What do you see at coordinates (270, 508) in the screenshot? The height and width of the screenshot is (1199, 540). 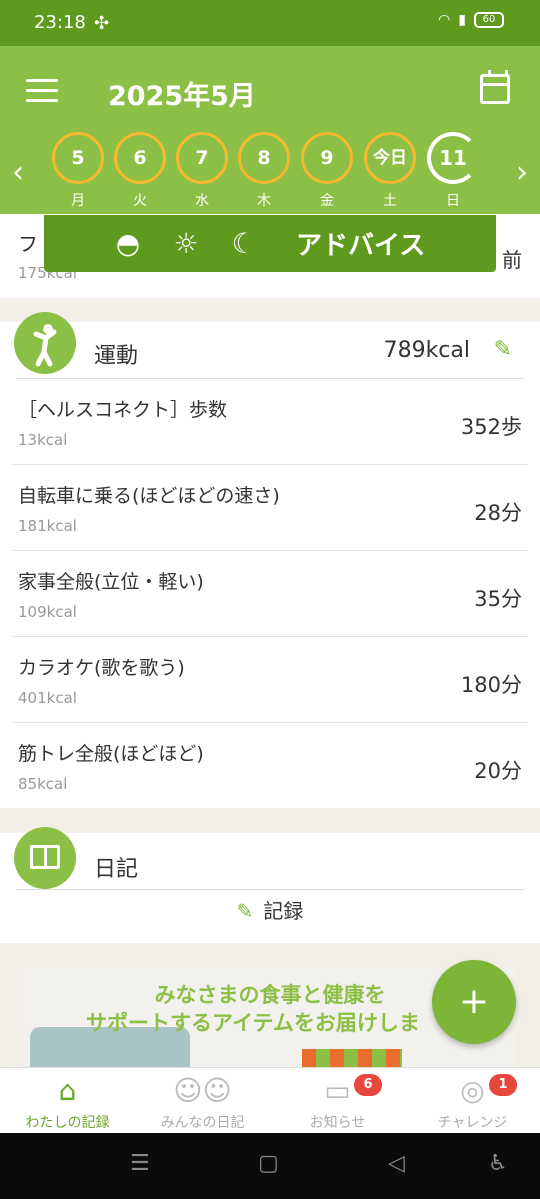 I see `exercise-row: 自転車に乗る(ほどほどの速さ) 181kcal 28分` at bounding box center [270, 508].